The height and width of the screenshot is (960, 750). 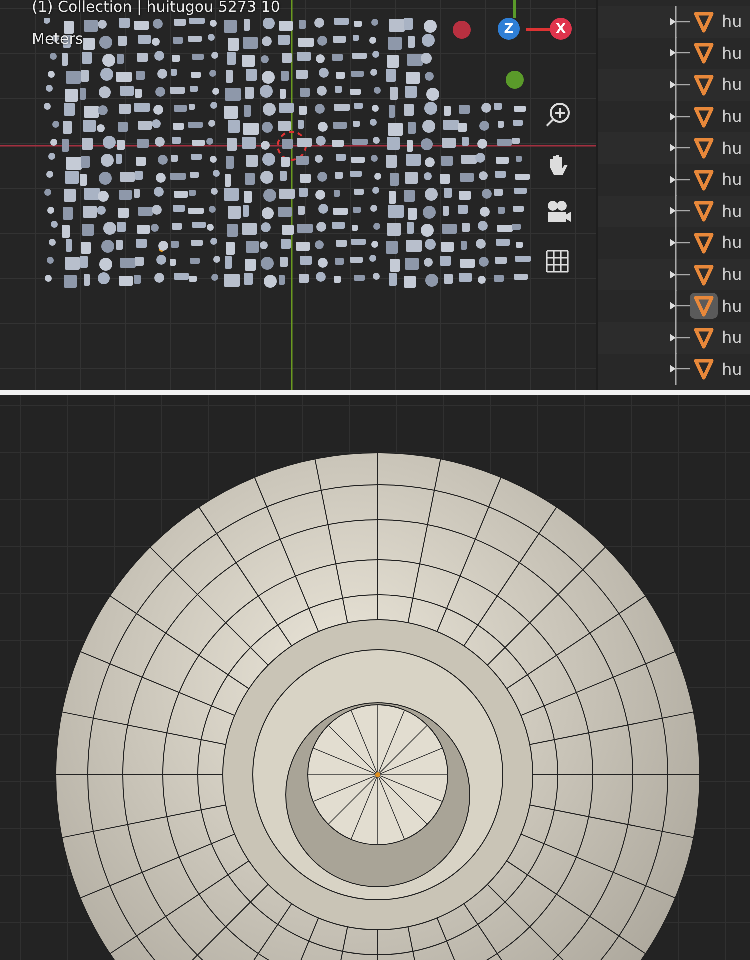 I want to click on object-row-button, so click(x=704, y=306).